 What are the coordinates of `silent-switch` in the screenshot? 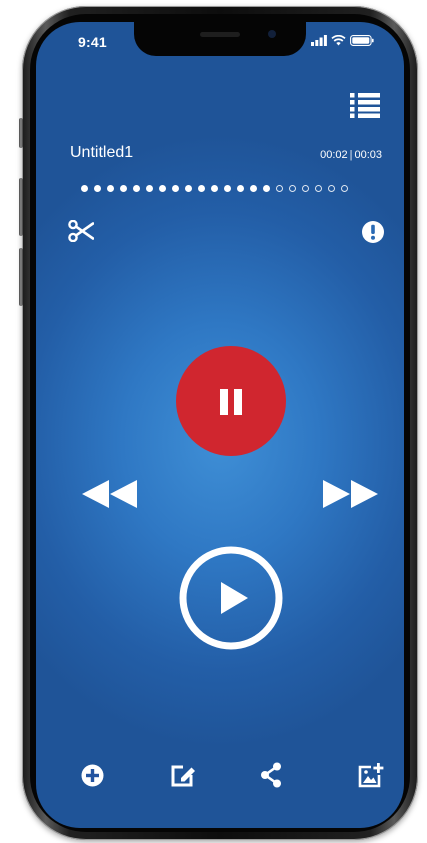 It's located at (21, 133).